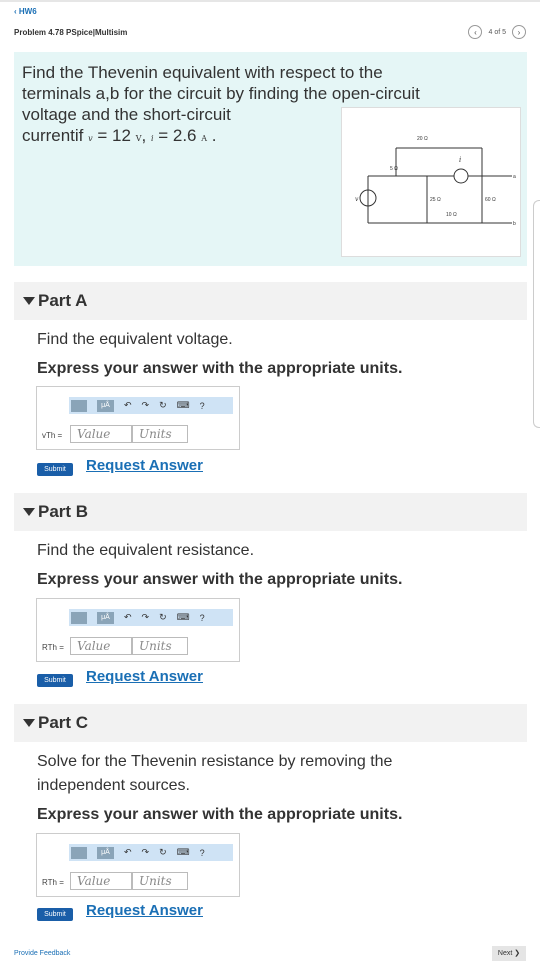 This screenshot has width=540, height=961. I want to click on part-b-label: Part B, so click(63, 511).